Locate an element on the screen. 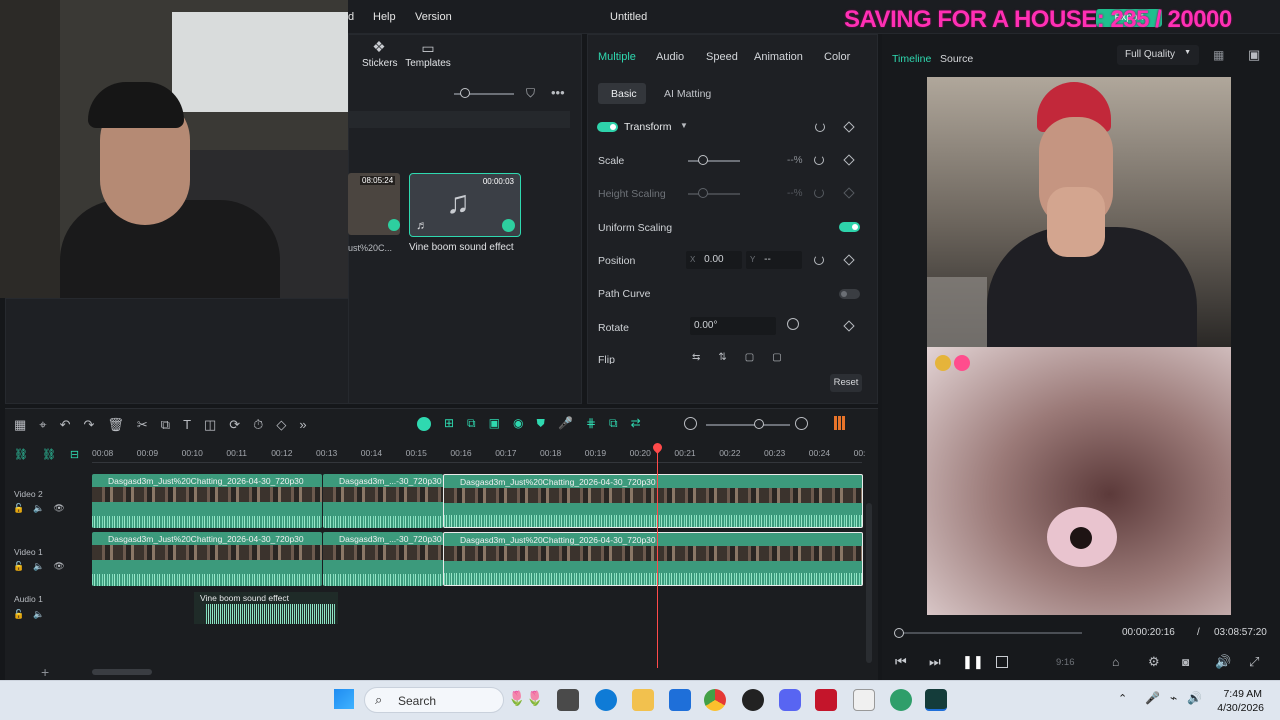 The height and width of the screenshot is (720, 1280). filter-icon: ⛉ is located at coordinates (530, 93).